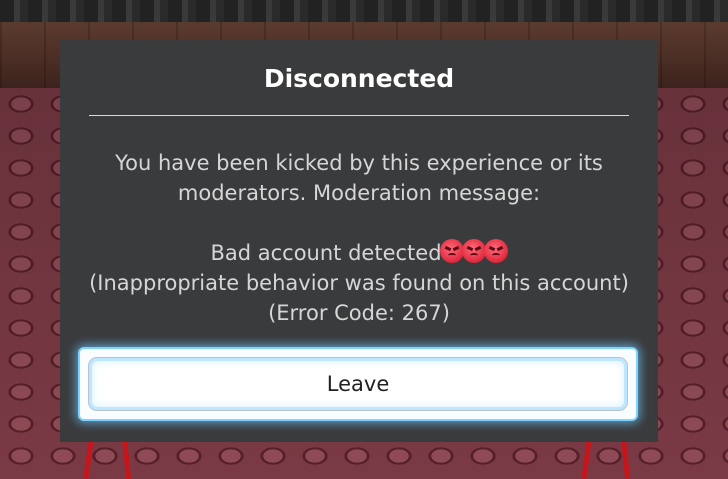 Image resolution: width=728 pixels, height=479 pixels. Describe the element at coordinates (359, 313) in the screenshot. I see `error-code: (Error Code: 267)` at that location.